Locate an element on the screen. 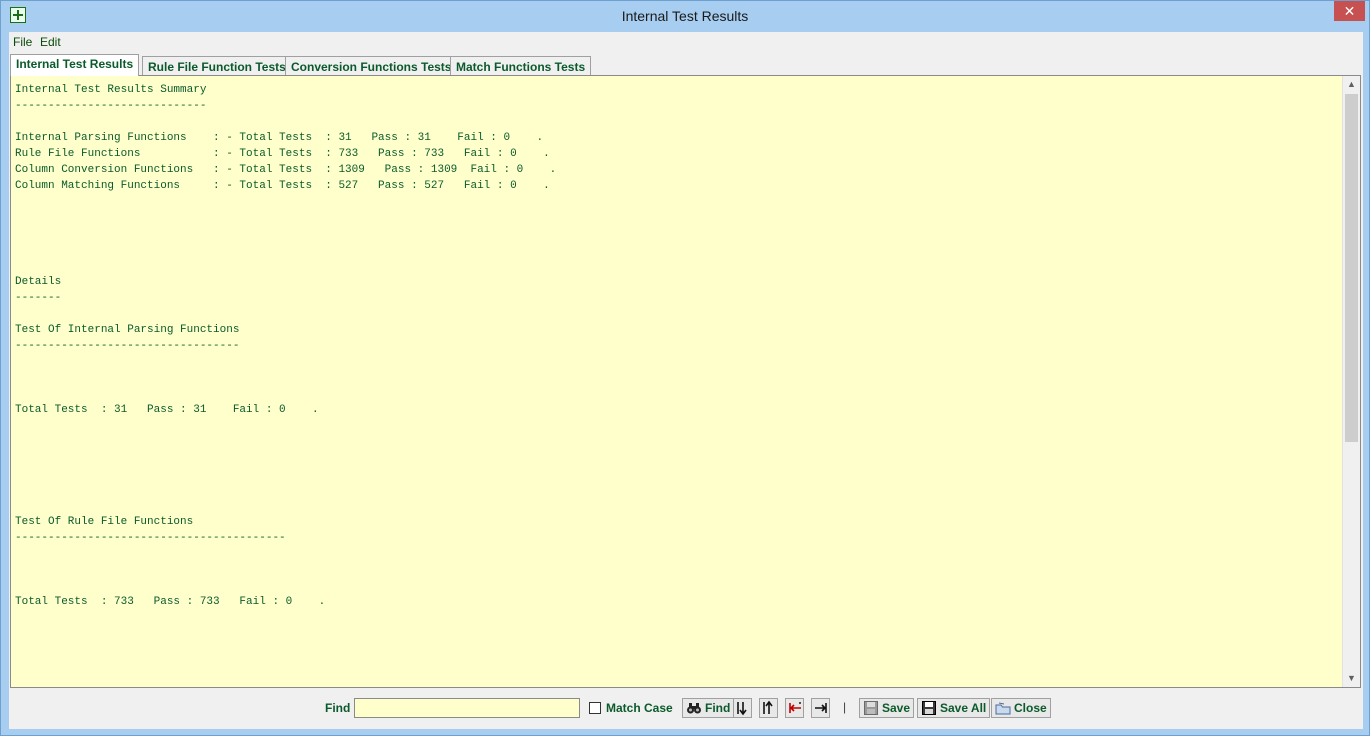 This screenshot has height=736, width=1370. report-line: Total Tests : 31 Pass : 31 Fail : 0 . is located at coordinates (167, 410).